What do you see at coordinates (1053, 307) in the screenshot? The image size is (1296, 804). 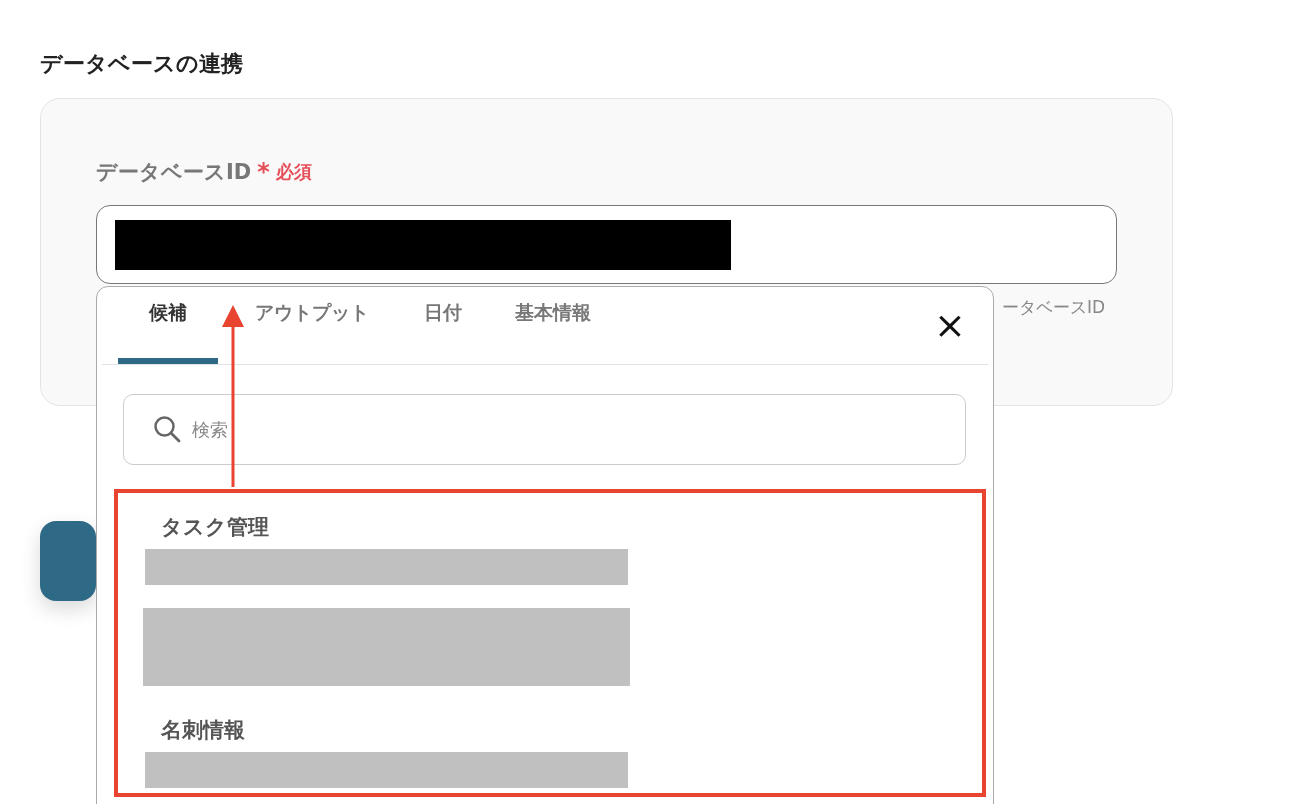 I see `field-hint: ータベースID` at bounding box center [1053, 307].